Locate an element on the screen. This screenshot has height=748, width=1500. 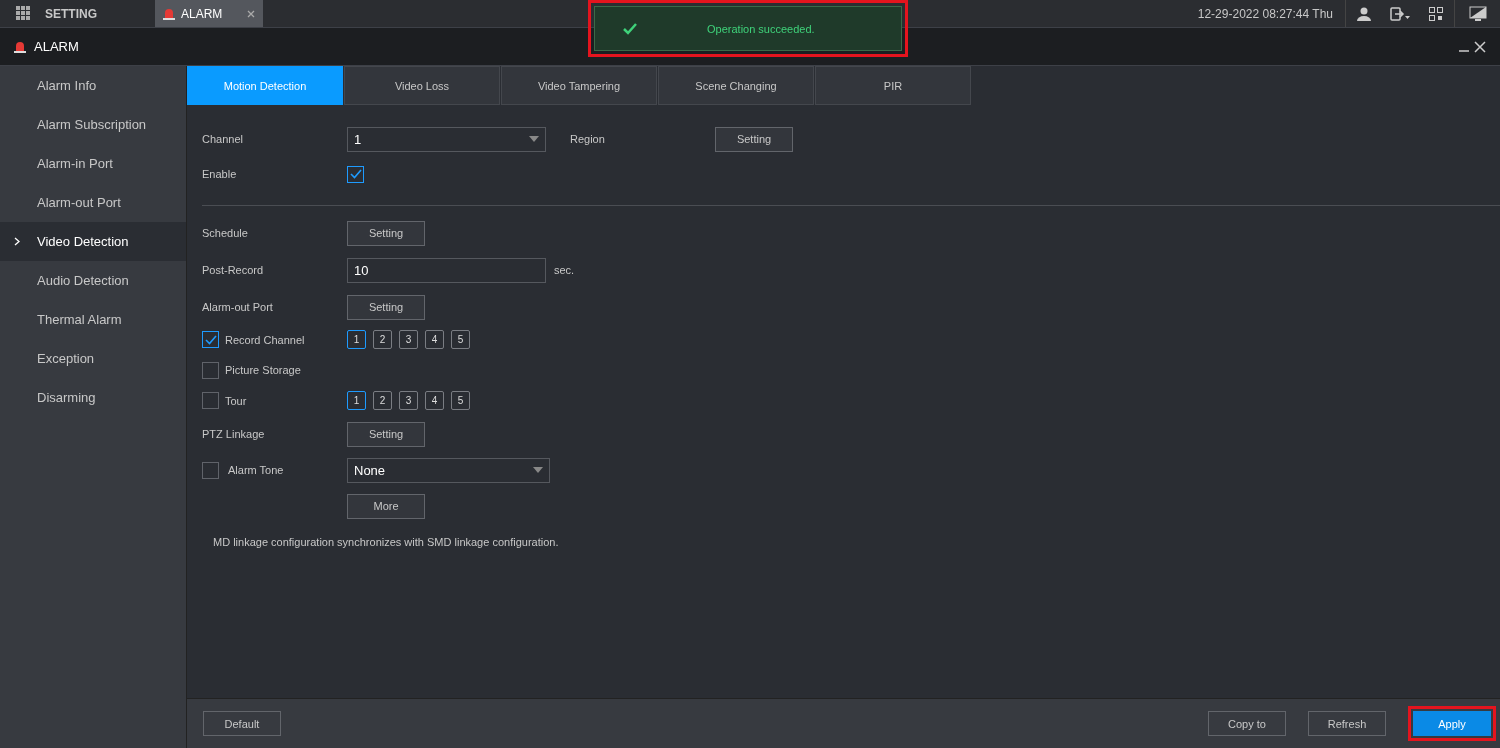
tab: PIR is located at coordinates (893, 85).